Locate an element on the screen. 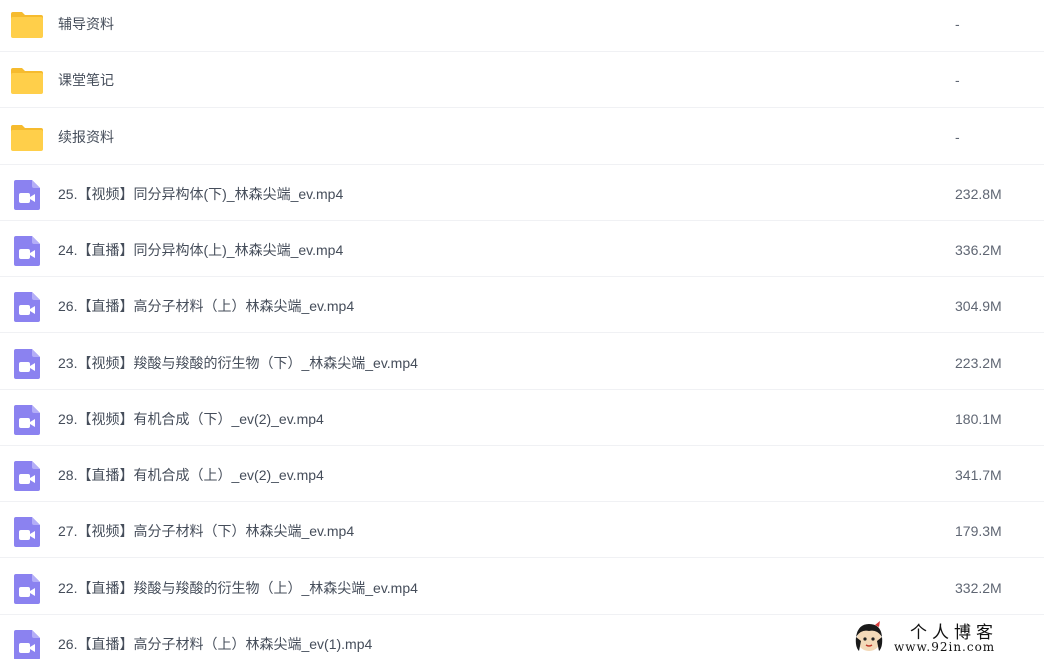  list-item-video: 25.【视频】同分异构体(下)_林森尖端_ev.mp4 232.8M is located at coordinates (522, 193).